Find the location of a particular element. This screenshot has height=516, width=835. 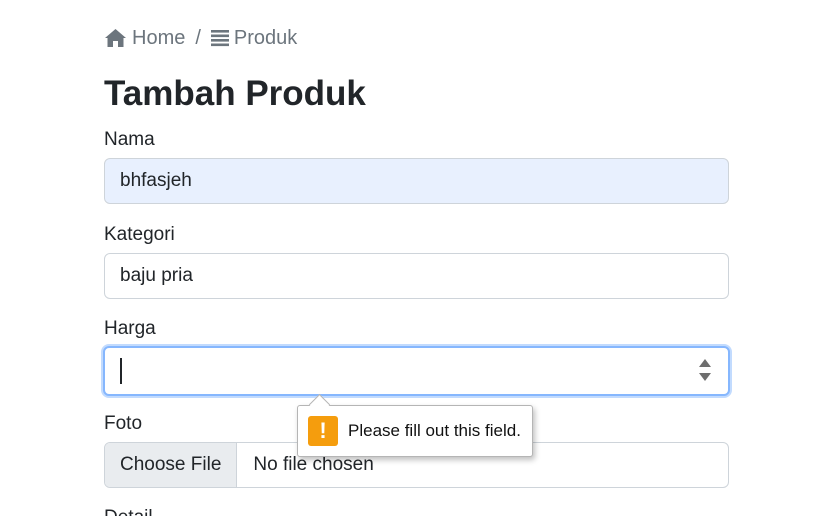

number-spinner is located at coordinates (705, 370).